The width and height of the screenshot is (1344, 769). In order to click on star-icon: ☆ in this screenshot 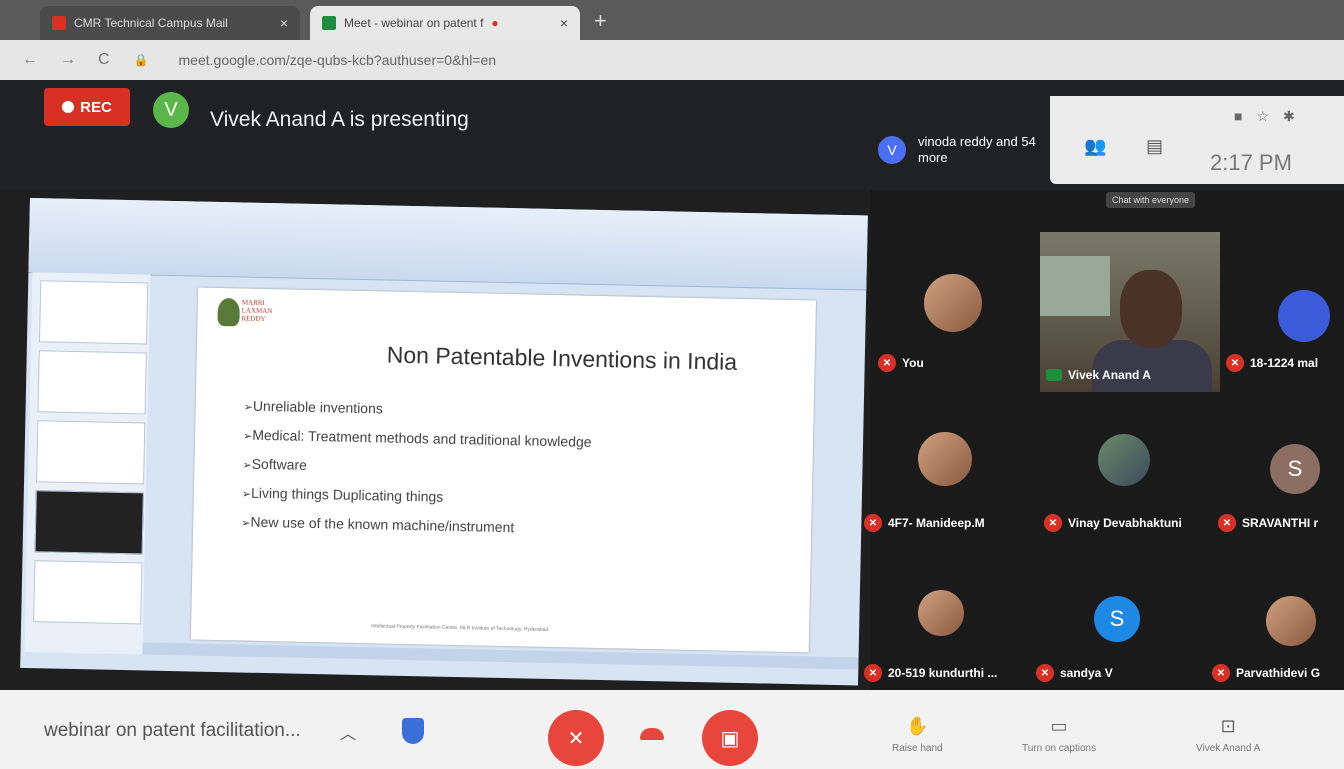, I will do `click(1269, 116)`.